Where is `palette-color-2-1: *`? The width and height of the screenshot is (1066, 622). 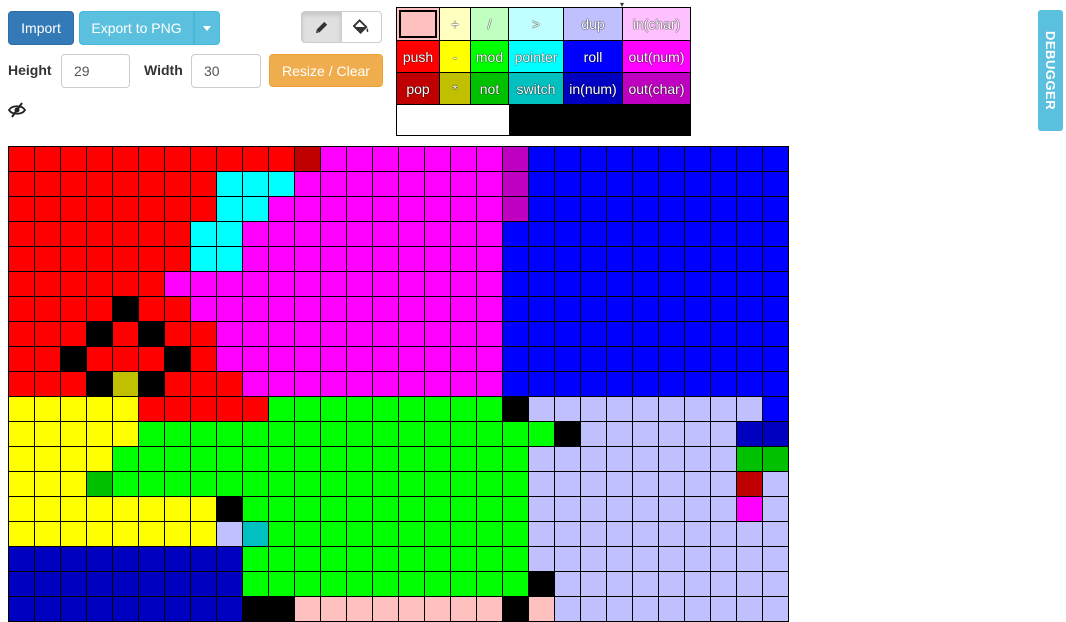
palette-color-2-1: * is located at coordinates (455, 88).